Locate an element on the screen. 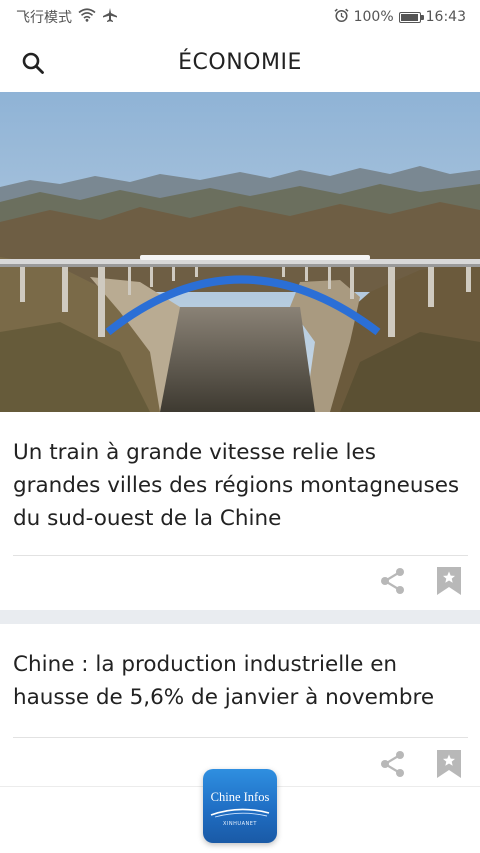  status-left: 飞行模式 is located at coordinates (67, 17).